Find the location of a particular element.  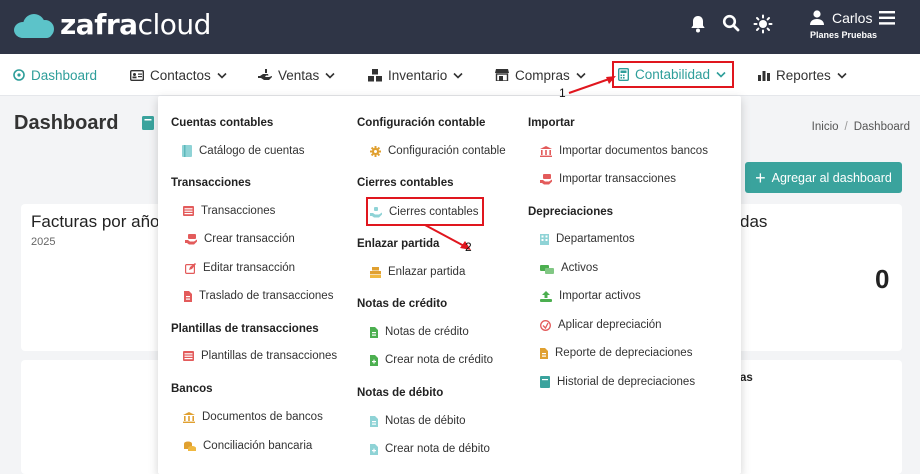

annotation-arrows is located at coordinates (520, 163).